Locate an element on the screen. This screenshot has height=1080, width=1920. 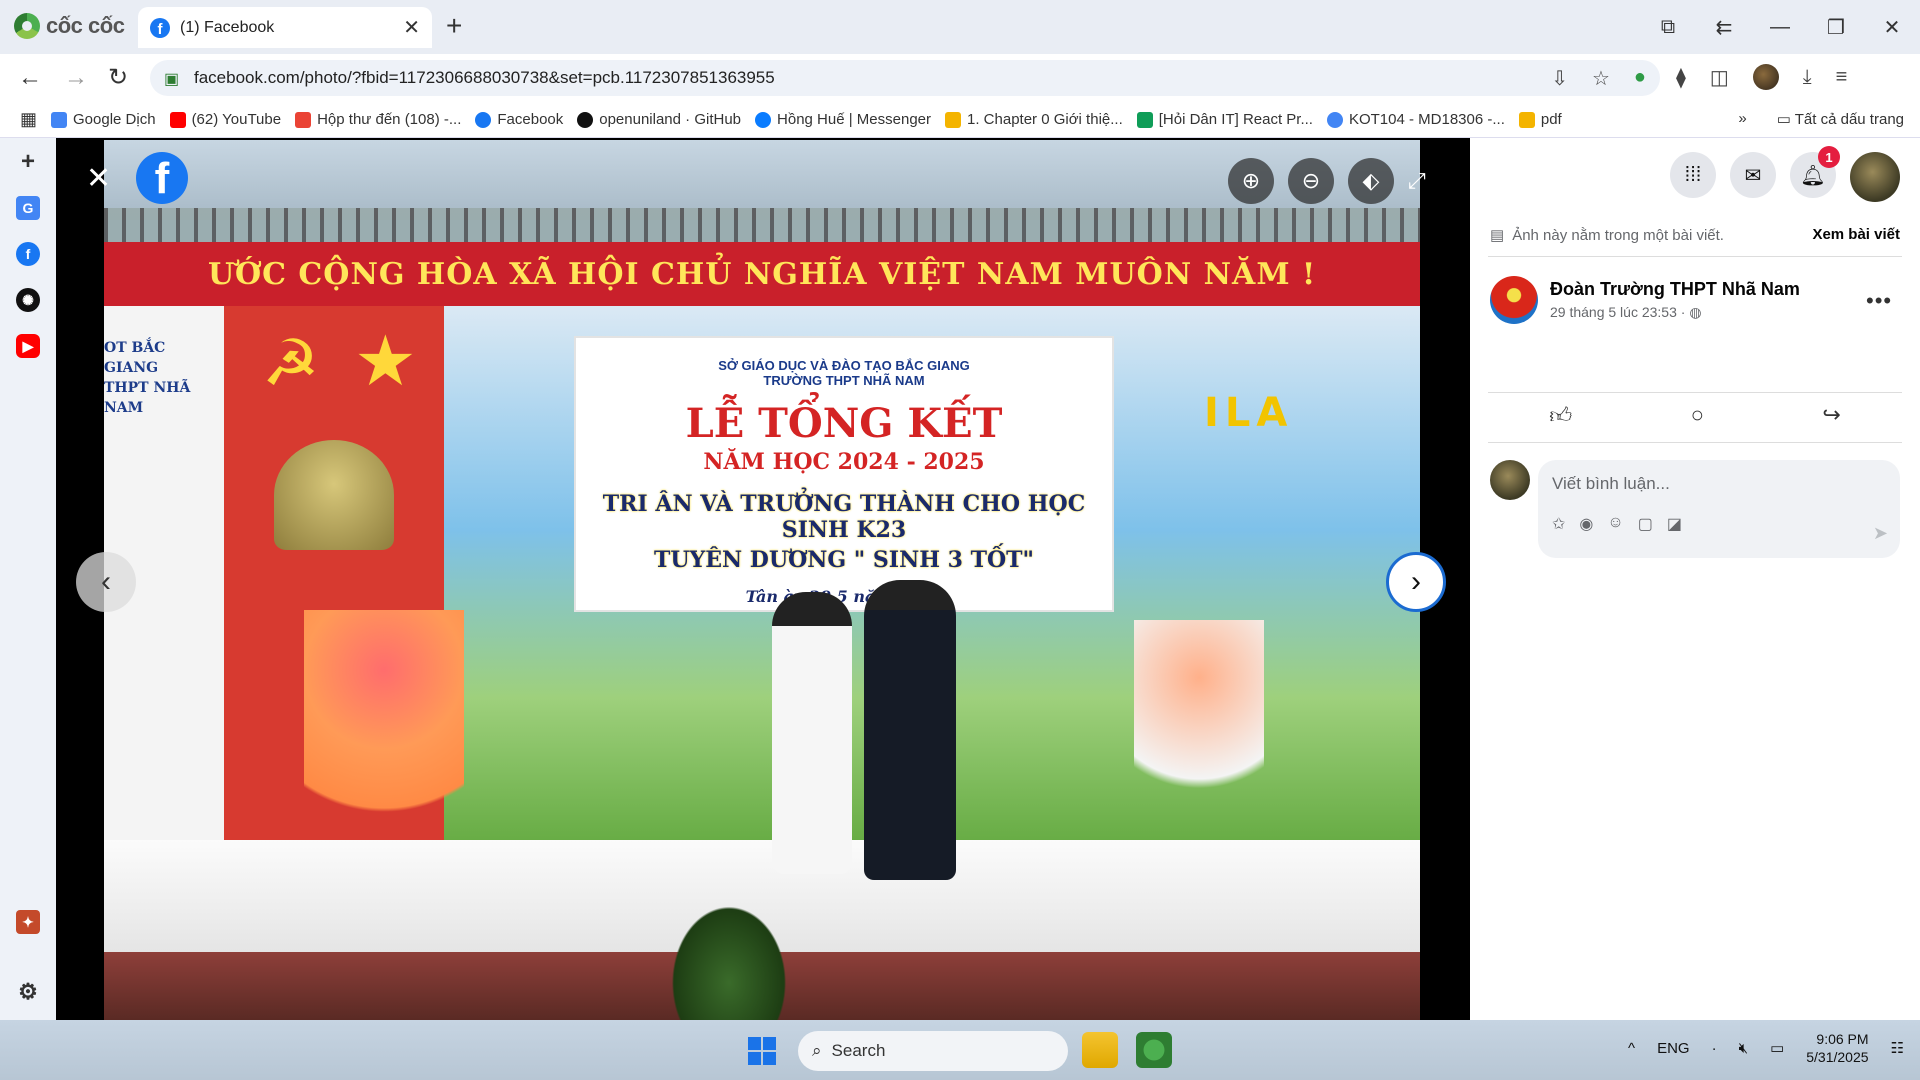
user-avatar is located at coordinates (1510, 480).